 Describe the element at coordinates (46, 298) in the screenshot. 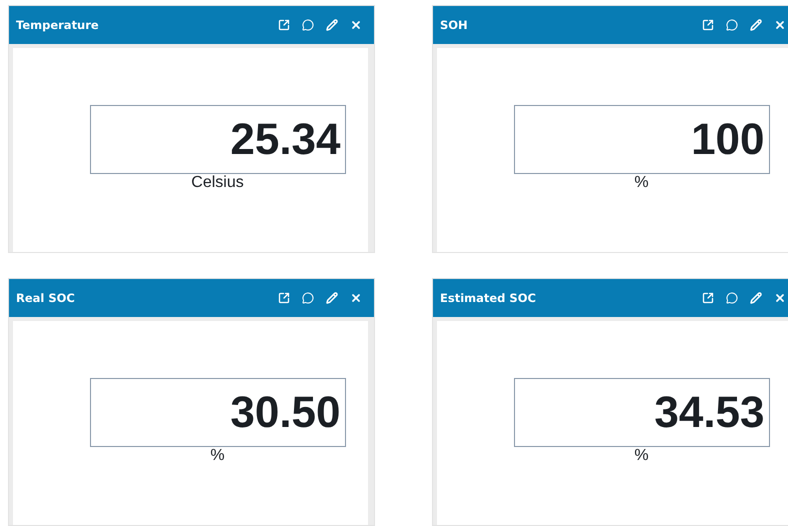

I see `widget-title: Real SOC` at that location.